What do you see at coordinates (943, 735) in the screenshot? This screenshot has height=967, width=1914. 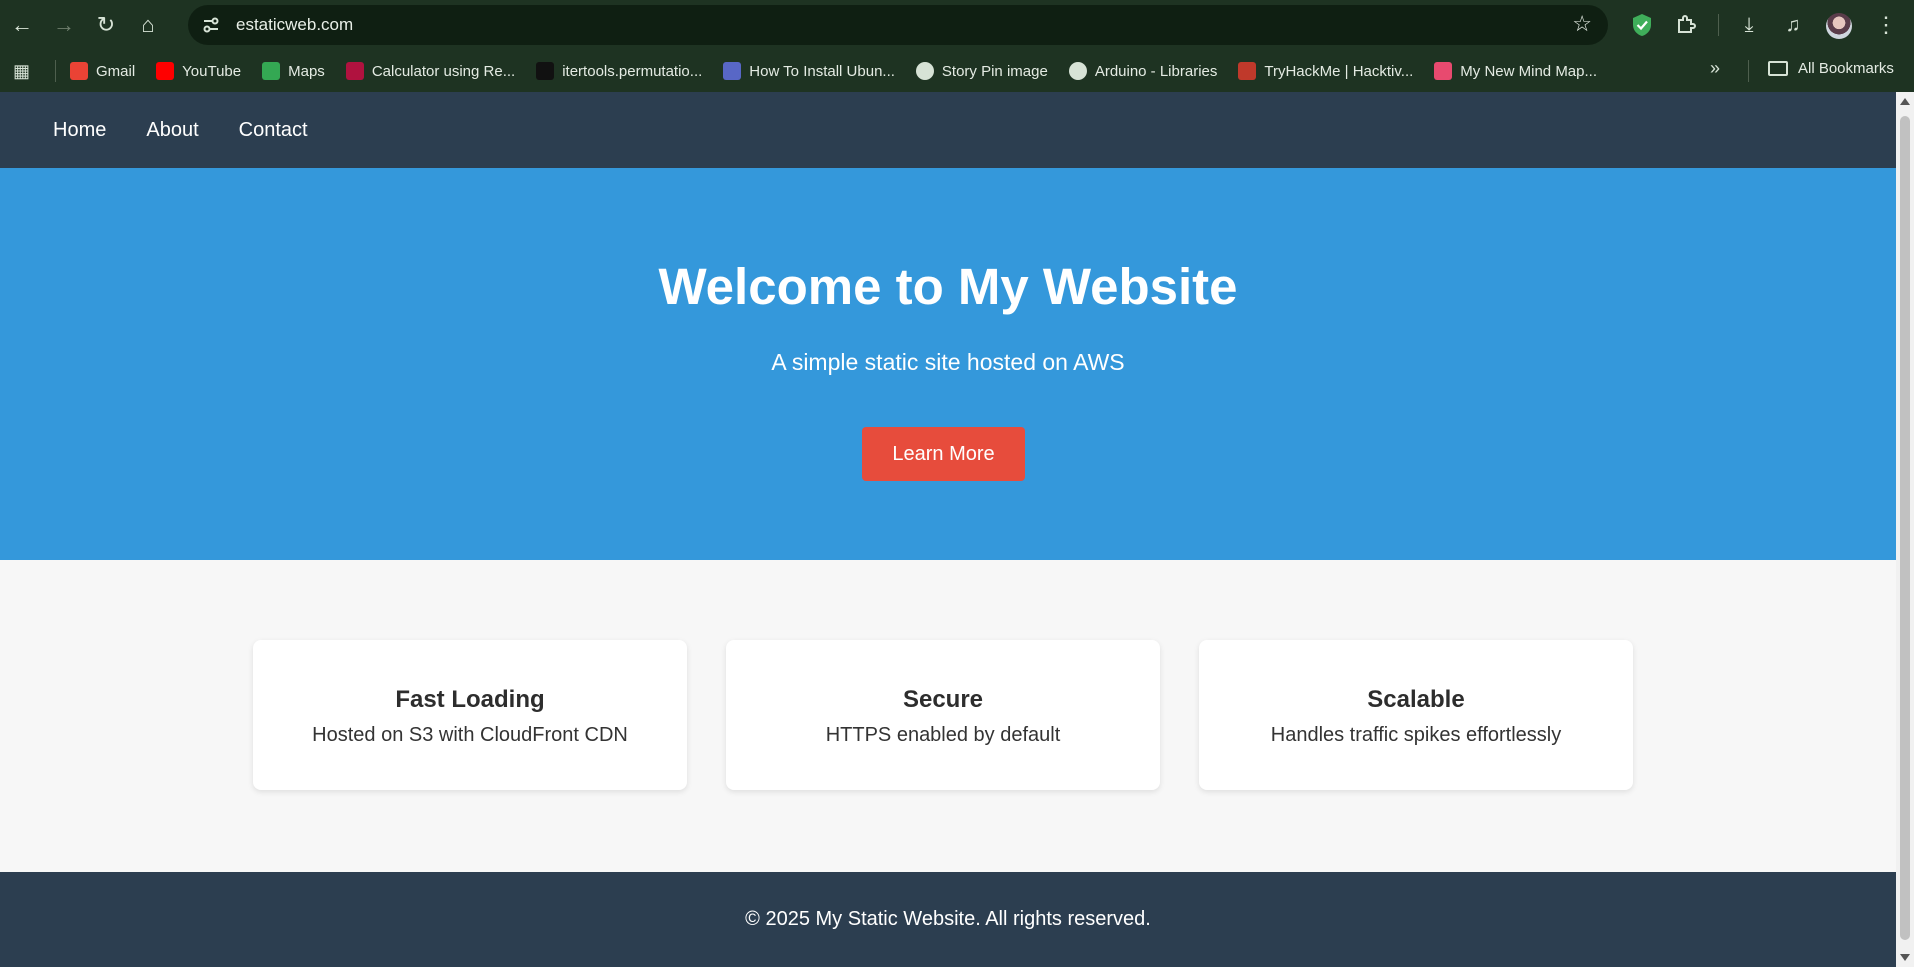 I see `feature-description: HTTPS enabled by default` at bounding box center [943, 735].